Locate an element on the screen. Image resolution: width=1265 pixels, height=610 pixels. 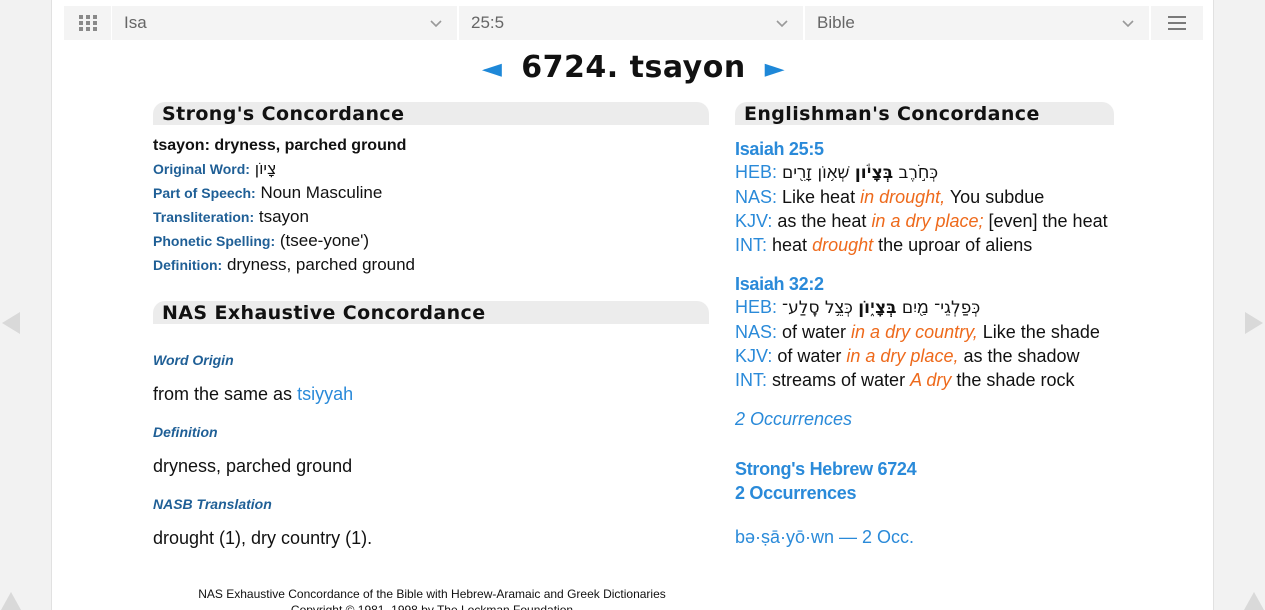
int-text-pre: heat is located at coordinates (790, 245).